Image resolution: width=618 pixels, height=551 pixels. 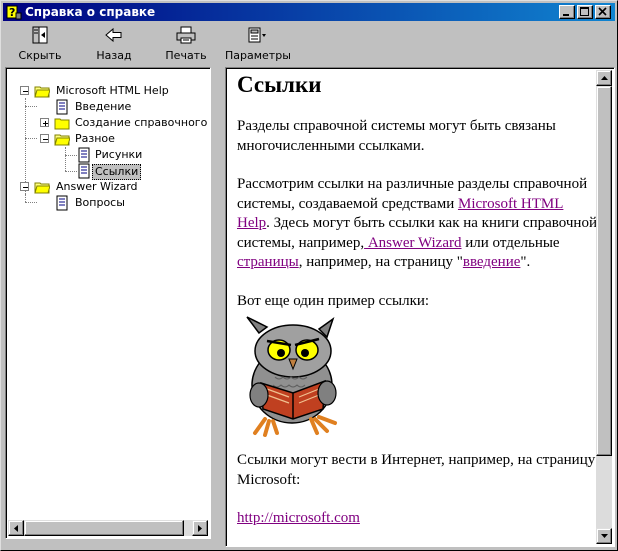 I want to click on arrow-up-icon, so click(x=604, y=78).